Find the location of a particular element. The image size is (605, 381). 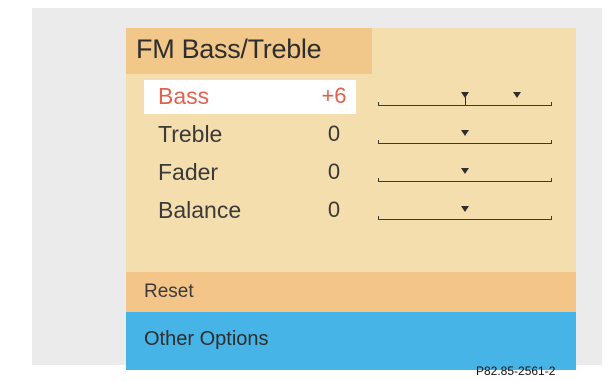

row-label-balance: Balance is located at coordinates (200, 210).